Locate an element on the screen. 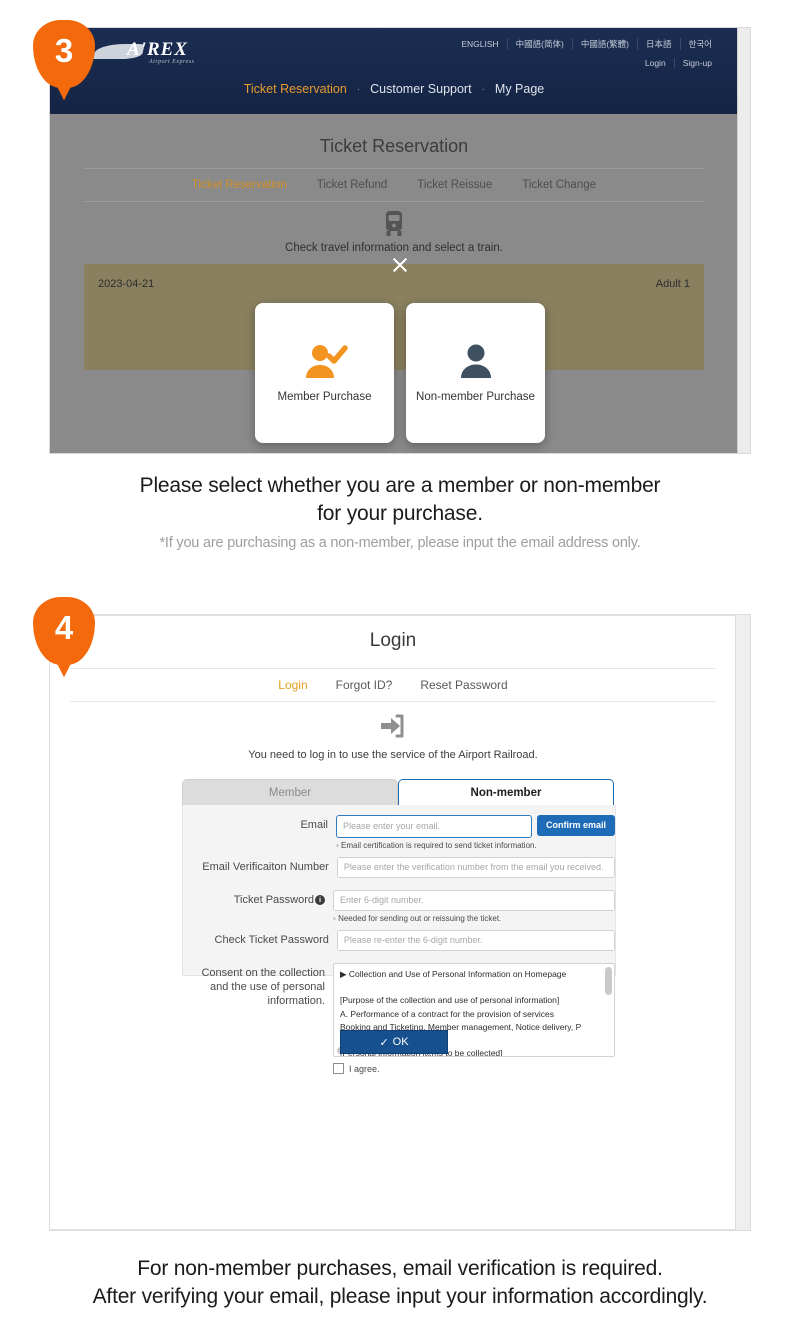 This screenshot has width=800, height=1337. ticket-password-label: Ticket Password i is located at coordinates (258, 899).